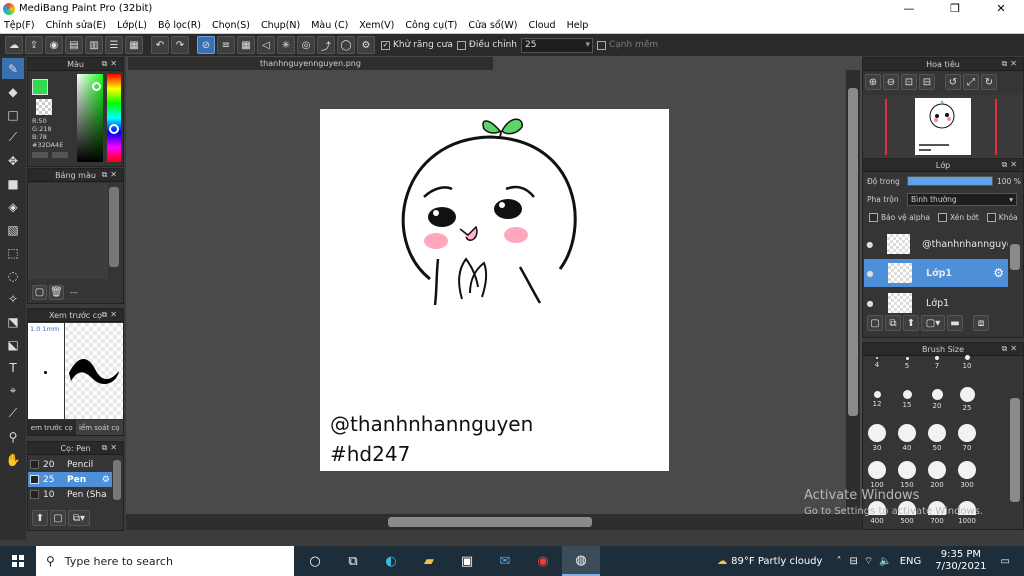  Describe the element at coordinates (417, 45) in the screenshot. I see `antialias-toggle: ✓ Khử răng cưa` at that location.